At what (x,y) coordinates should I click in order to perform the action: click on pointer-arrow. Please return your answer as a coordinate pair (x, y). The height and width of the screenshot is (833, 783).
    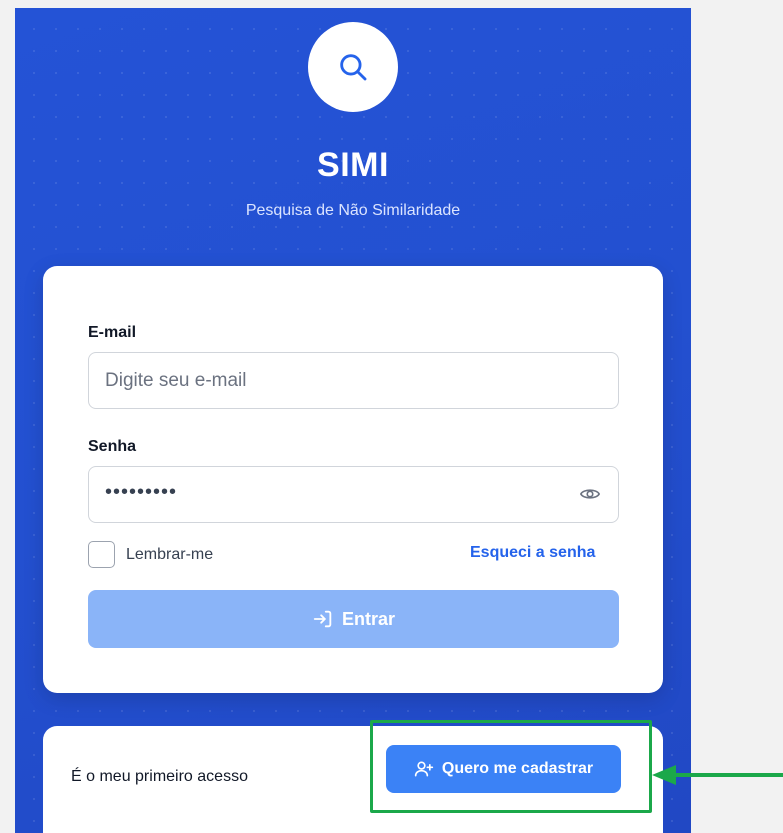
    Looking at the image, I should click on (717, 775).